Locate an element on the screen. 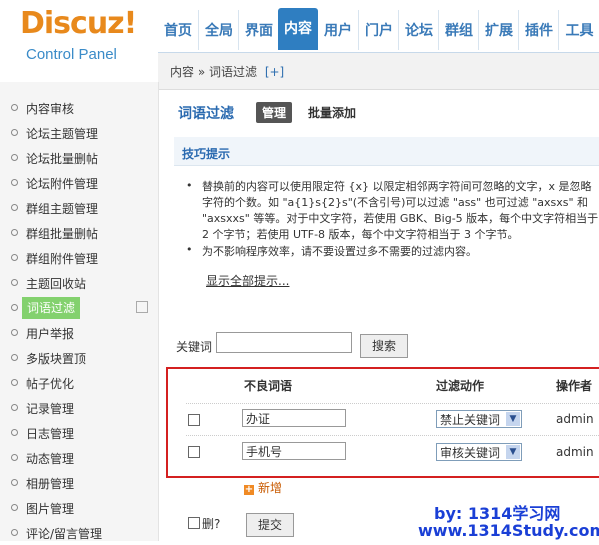  sidebar-item-label: 内容审核 is located at coordinates (50, 109).